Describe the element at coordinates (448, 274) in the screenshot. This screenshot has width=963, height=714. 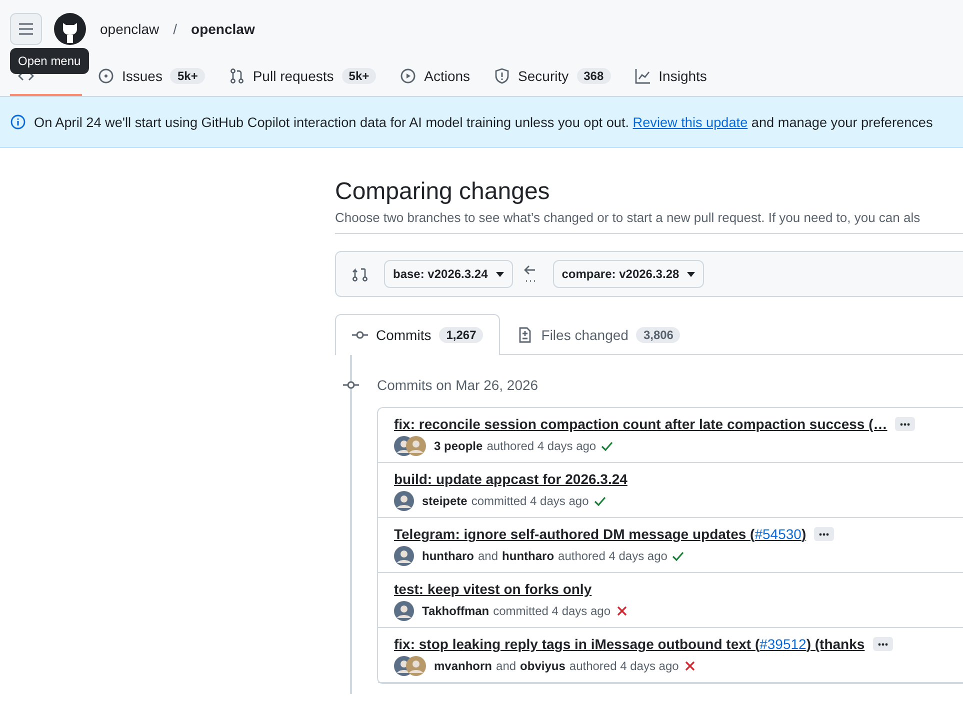
I see `base-branch-dropdown: base: v2026.3.24` at that location.